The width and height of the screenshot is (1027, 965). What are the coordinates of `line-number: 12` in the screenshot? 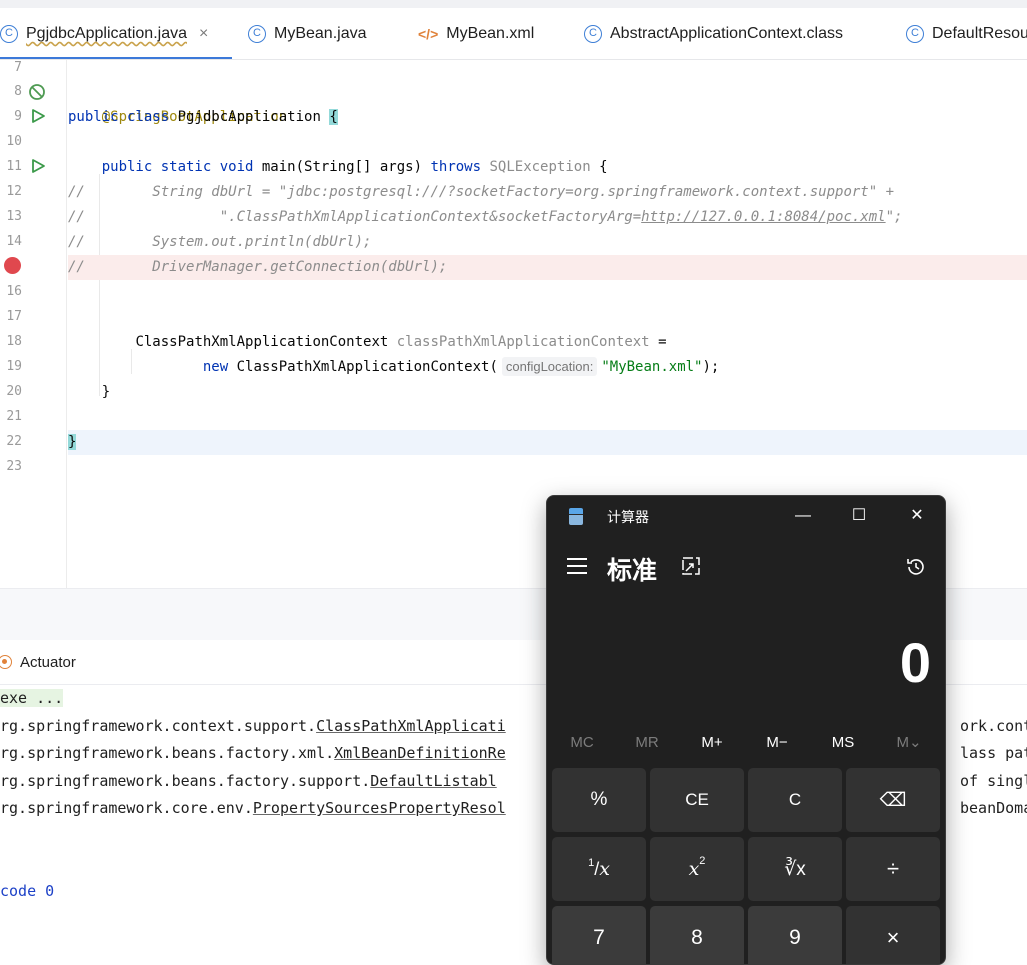 It's located at (14, 191).